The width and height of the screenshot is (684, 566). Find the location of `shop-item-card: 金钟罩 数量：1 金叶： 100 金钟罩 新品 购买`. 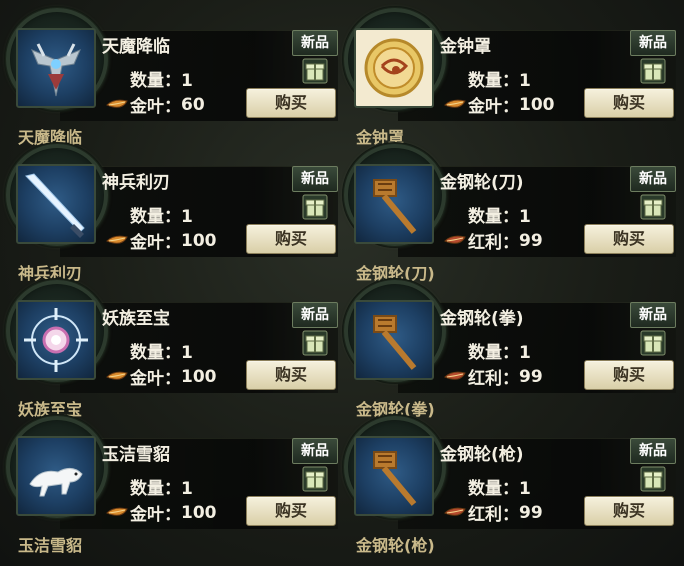

shop-item-card: 金钟罩 数量：1 金叶： 100 金钟罩 新品 购买 is located at coordinates (507, 76).